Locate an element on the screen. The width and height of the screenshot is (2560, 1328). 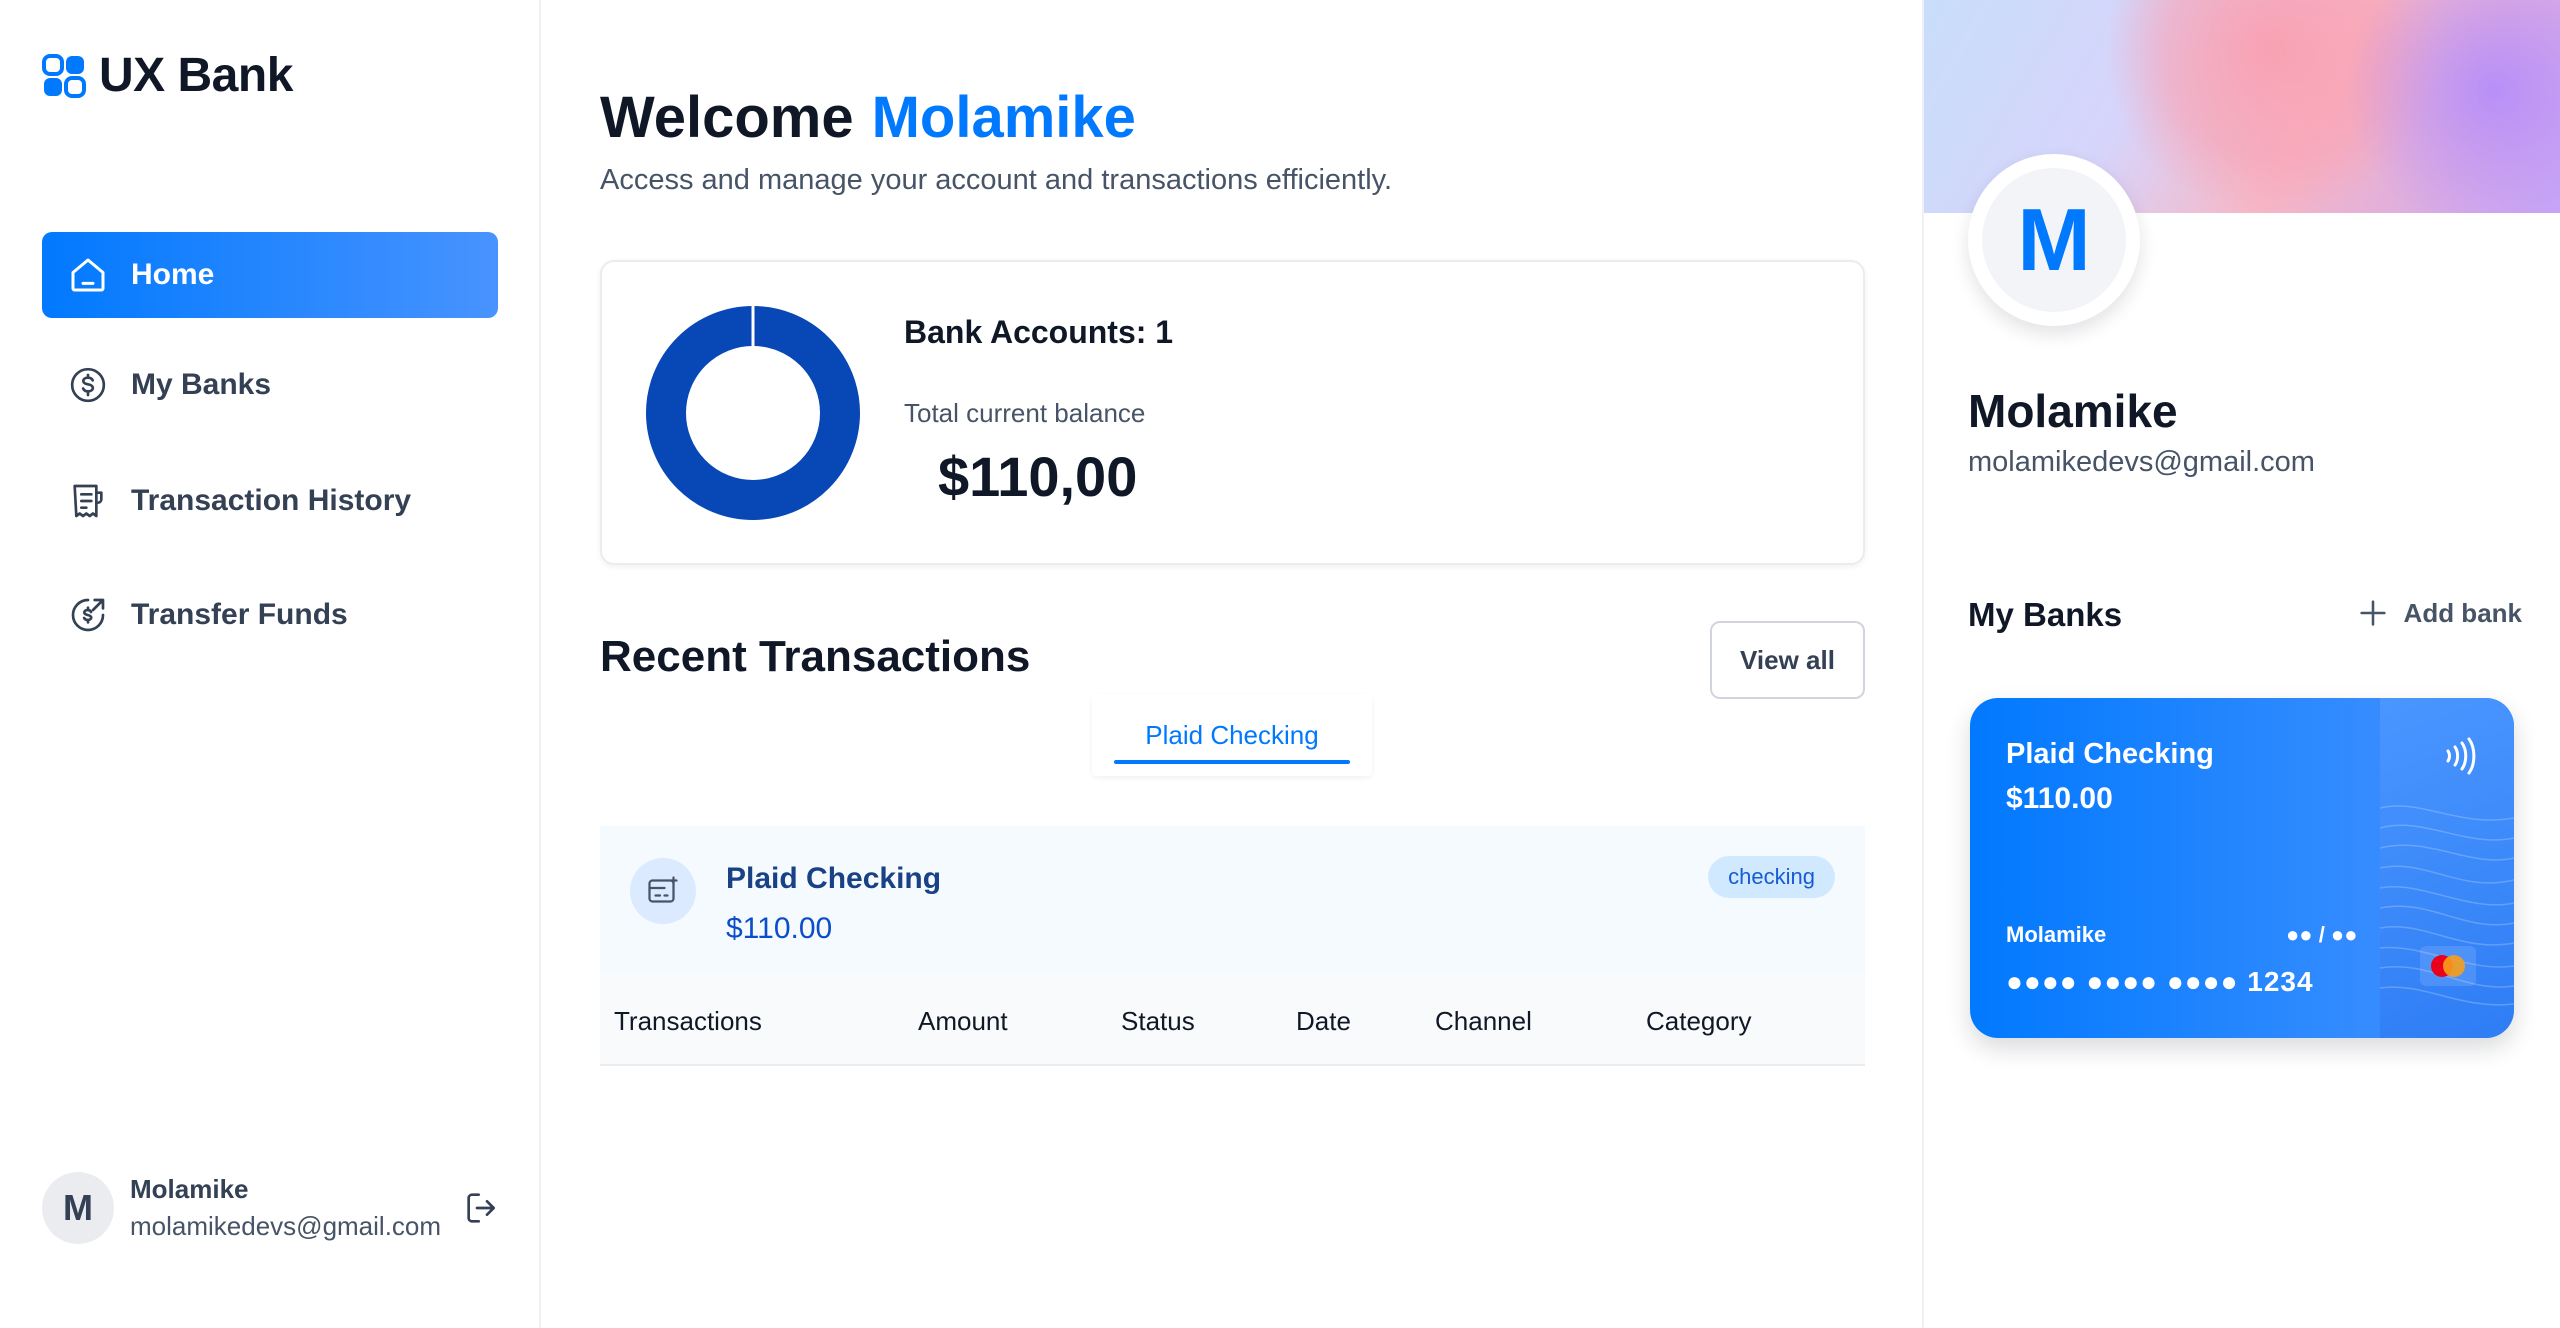
banner-gradient-blob is located at coordinates (2452, 106).